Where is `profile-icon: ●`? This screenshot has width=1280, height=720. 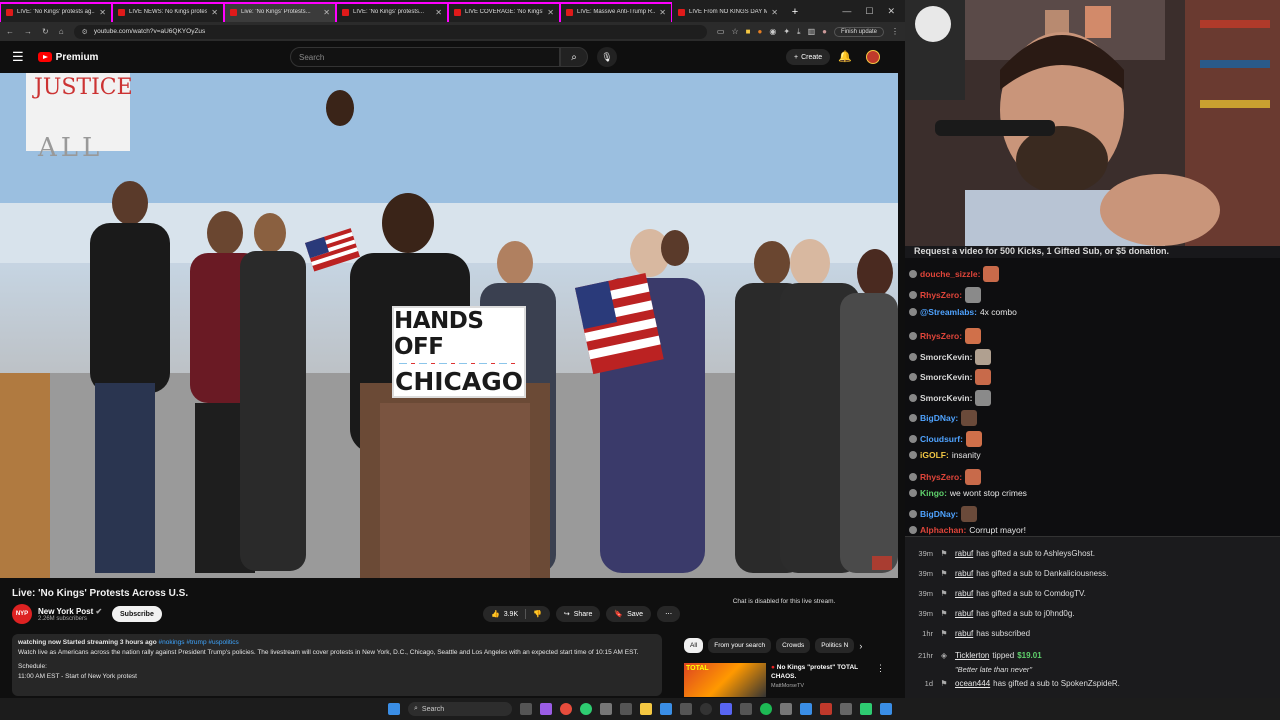
profile-icon: ● is located at coordinates (824, 31).